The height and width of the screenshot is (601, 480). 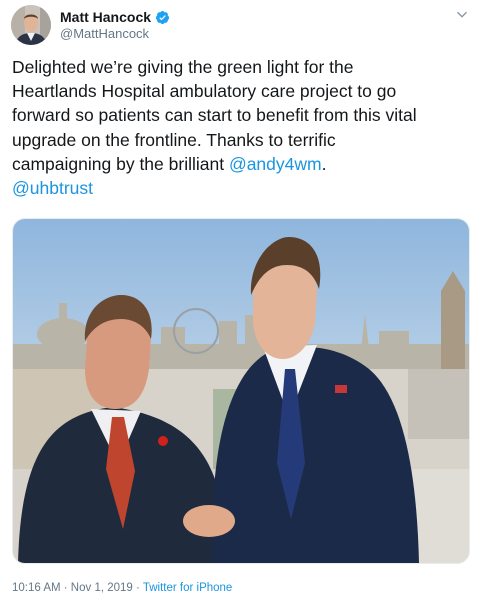 What do you see at coordinates (105, 17) in the screenshot?
I see `user-name: Matt Hancock` at bounding box center [105, 17].